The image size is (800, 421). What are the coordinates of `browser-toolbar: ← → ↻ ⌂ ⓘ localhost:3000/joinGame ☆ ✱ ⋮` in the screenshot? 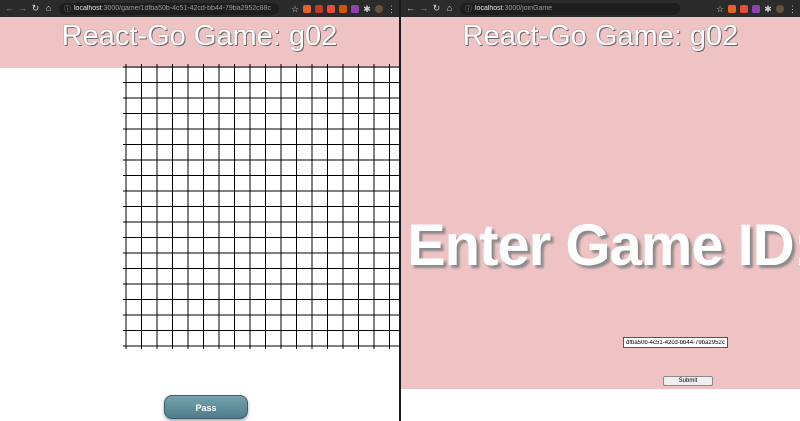 It's located at (600, 8).